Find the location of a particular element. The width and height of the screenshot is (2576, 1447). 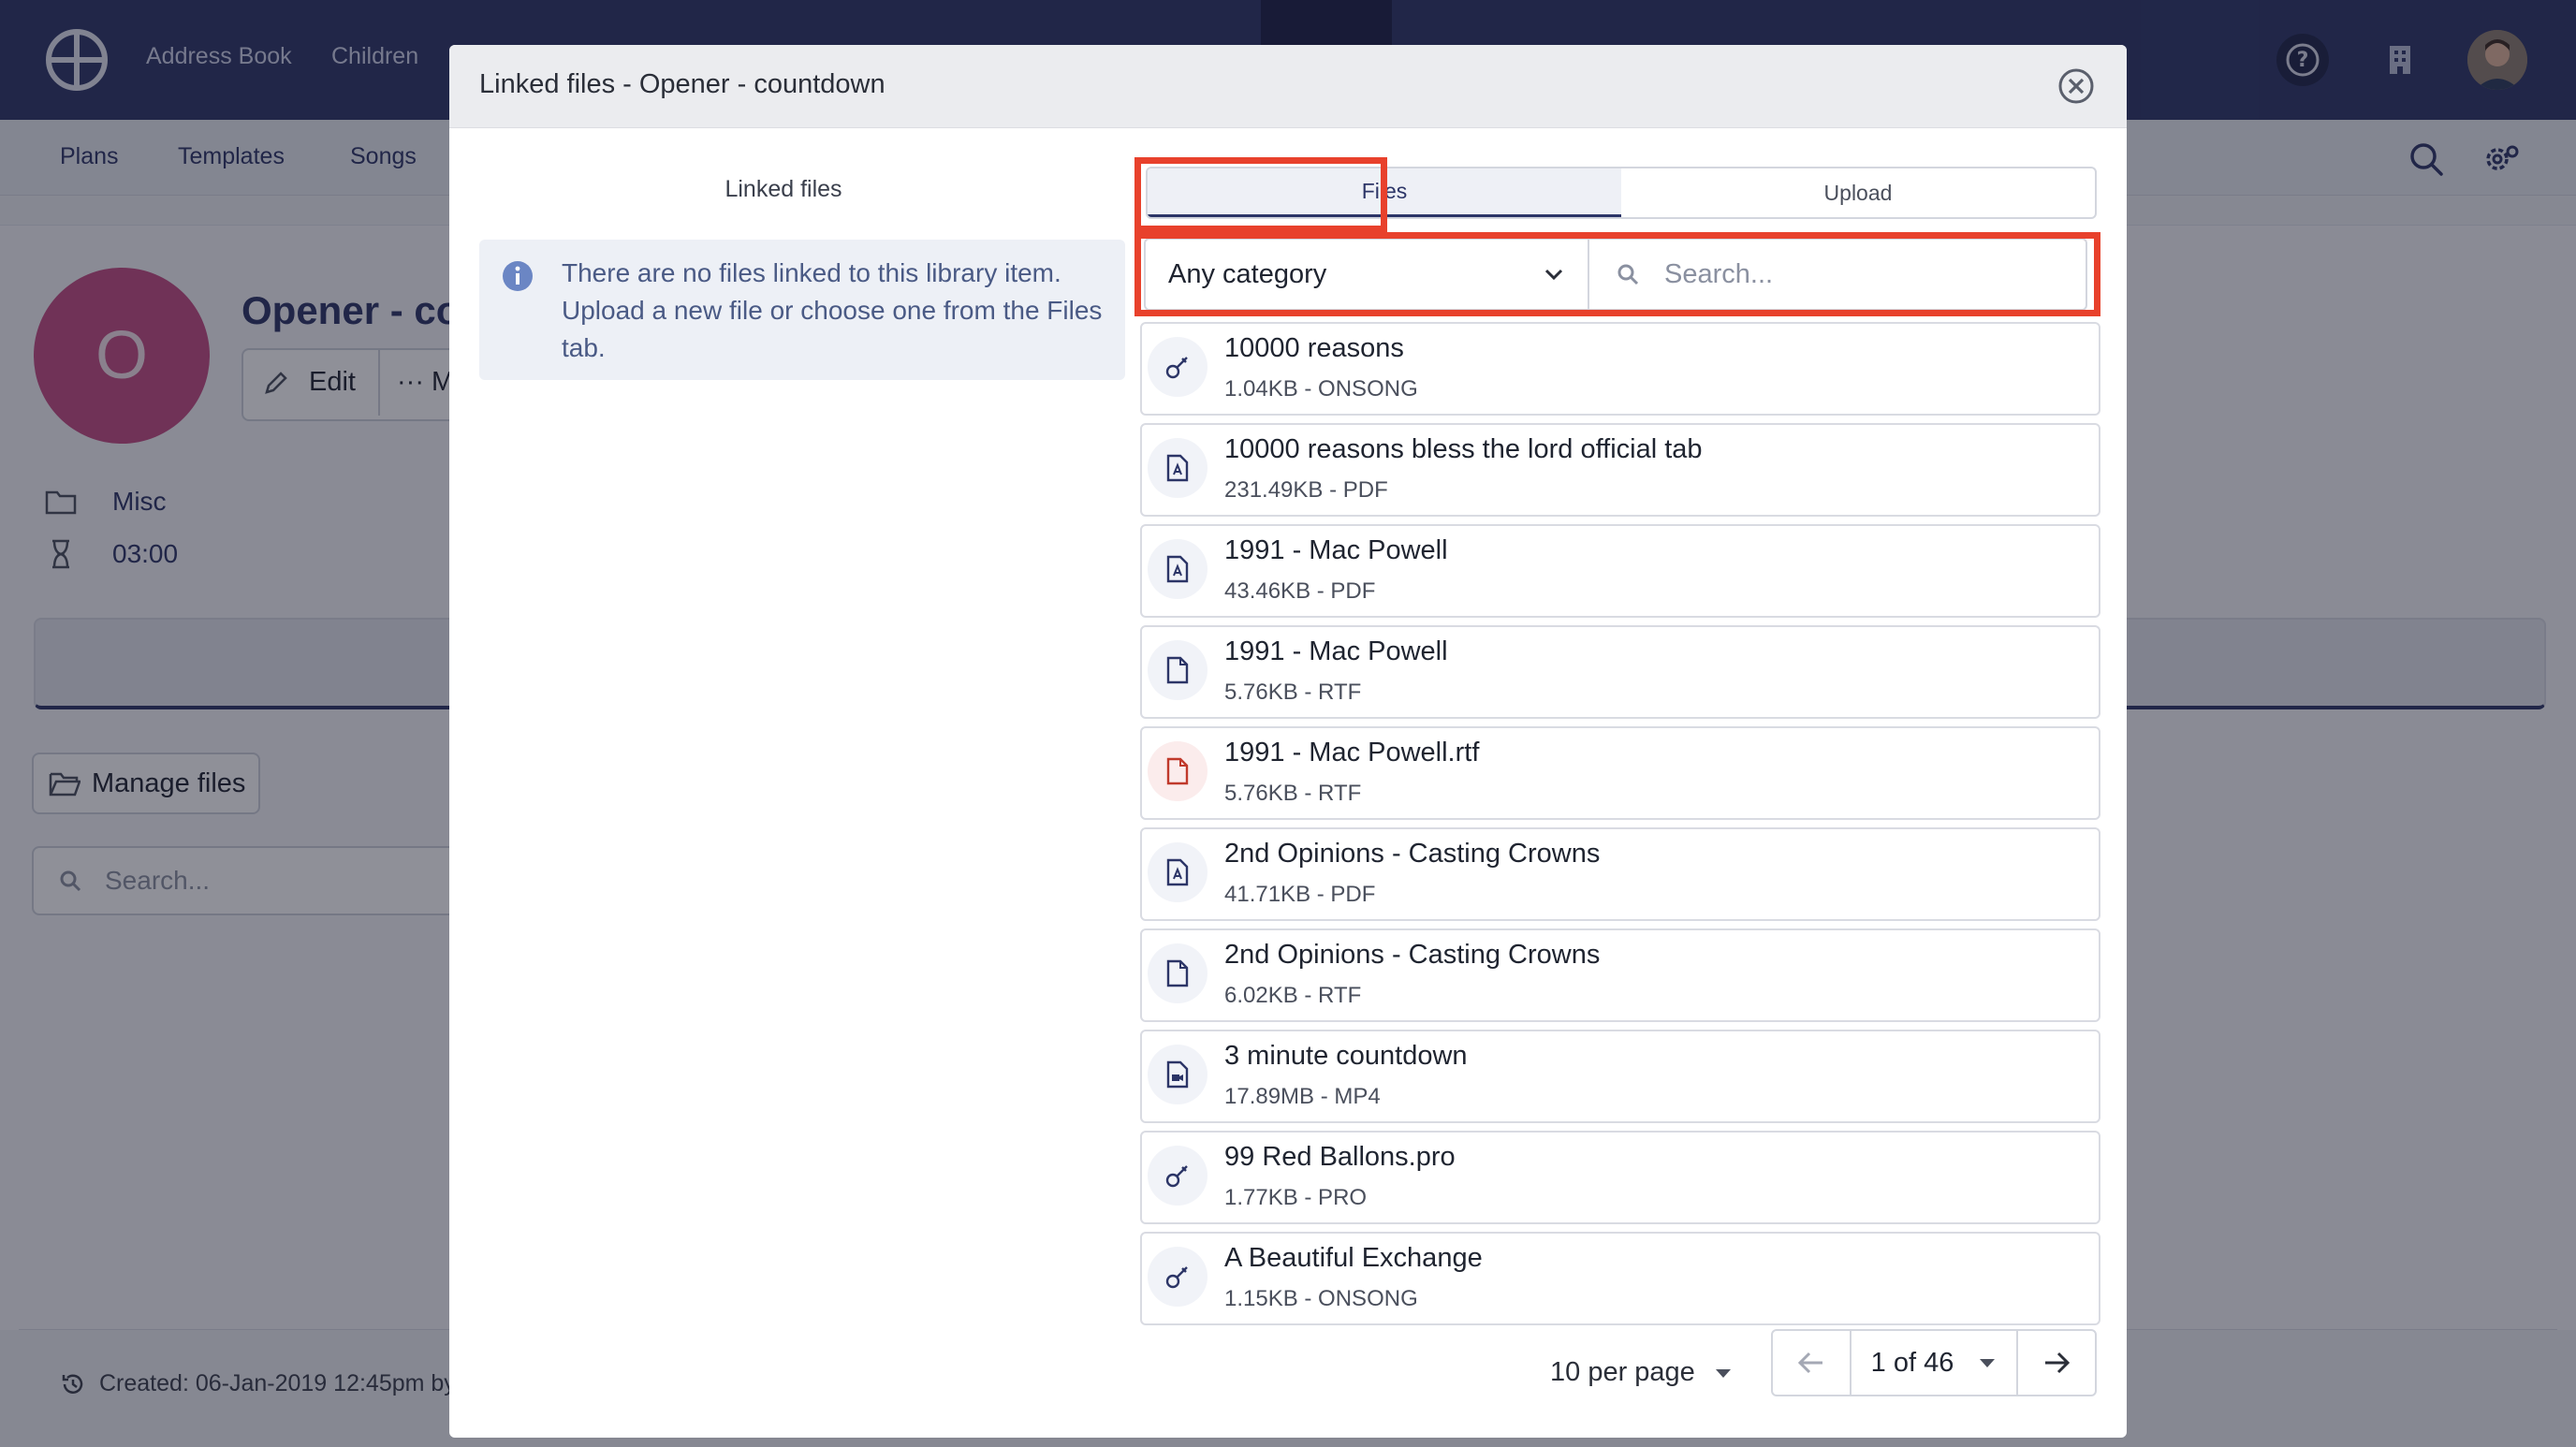

per-page-select: 10 per page is located at coordinates (1641, 1373).